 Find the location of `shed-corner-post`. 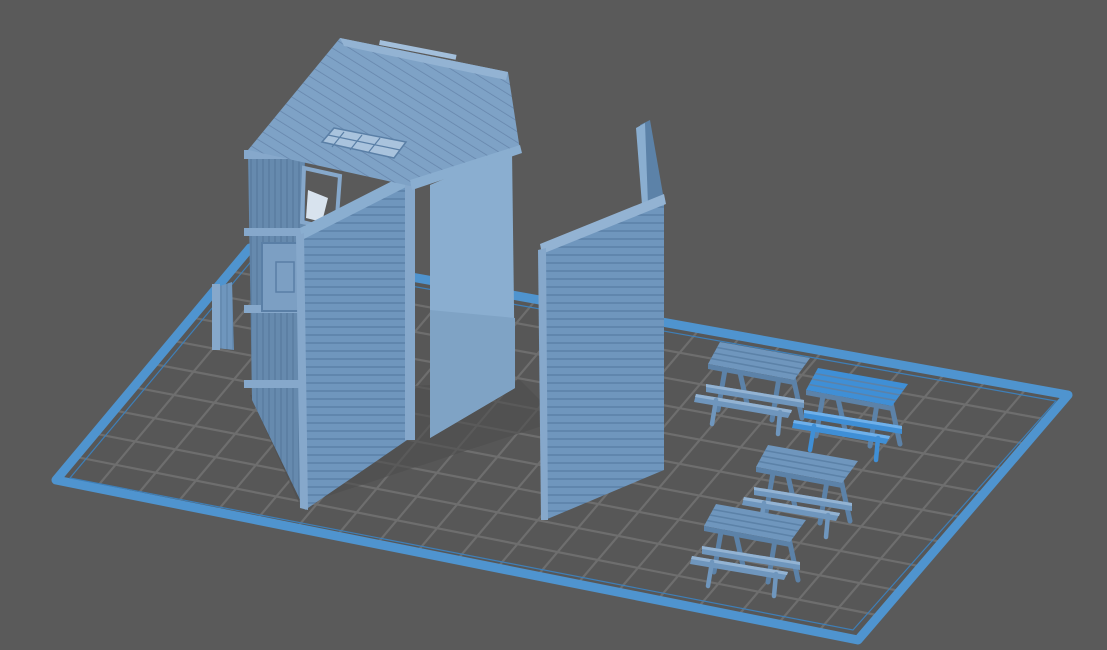

shed-corner-post is located at coordinates (410, 310).